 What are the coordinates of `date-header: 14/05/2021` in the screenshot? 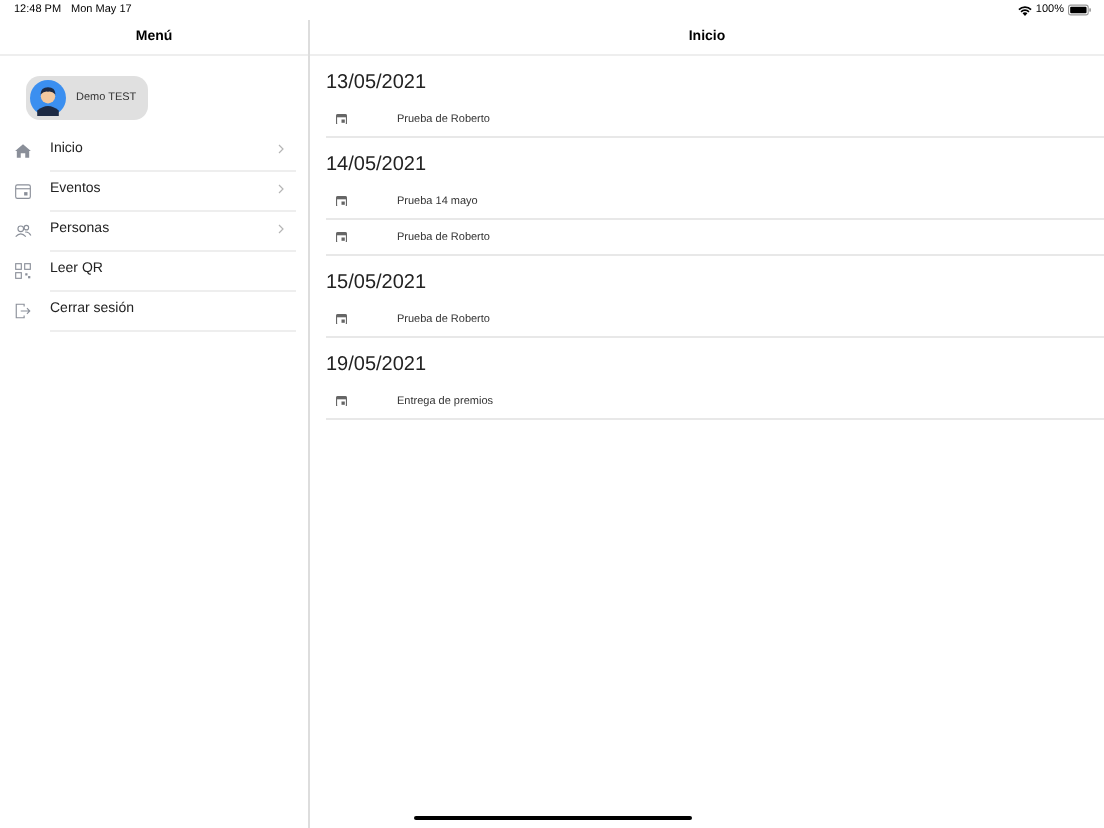 It's located at (376, 166).